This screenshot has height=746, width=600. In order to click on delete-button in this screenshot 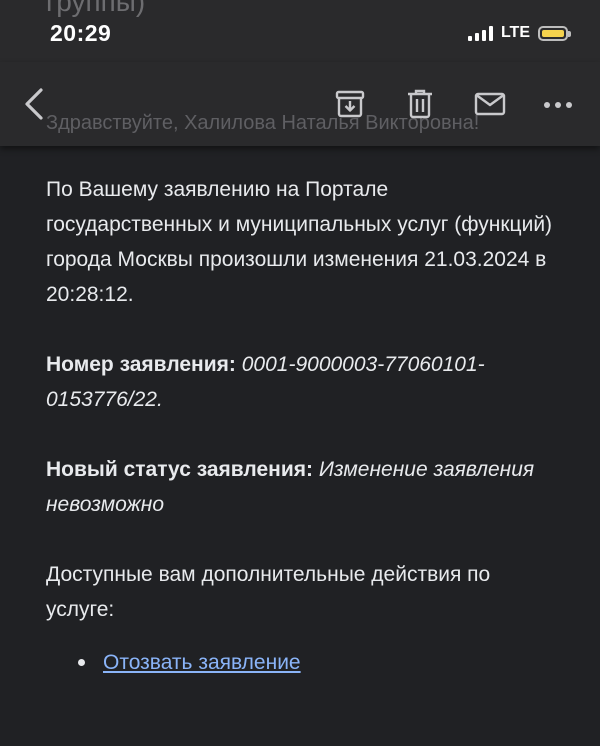, I will do `click(420, 104)`.